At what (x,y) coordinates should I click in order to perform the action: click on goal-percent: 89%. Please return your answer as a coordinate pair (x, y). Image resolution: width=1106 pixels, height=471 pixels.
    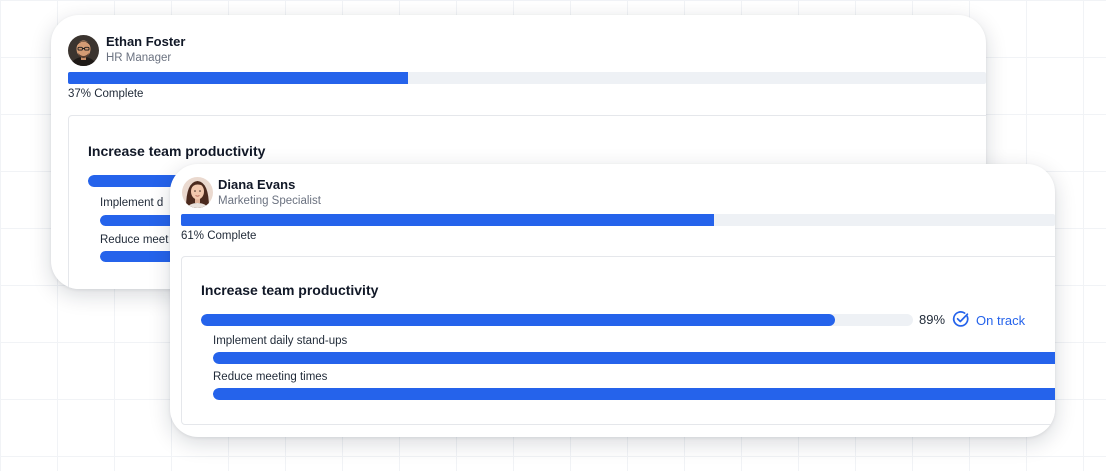
    Looking at the image, I should click on (932, 319).